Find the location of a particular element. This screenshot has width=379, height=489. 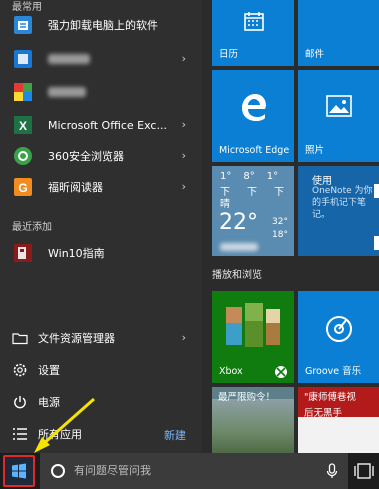

weather-tile: 1° 8° 1° 下 下 下 晴 22° 32° 18° is located at coordinates (253, 211).